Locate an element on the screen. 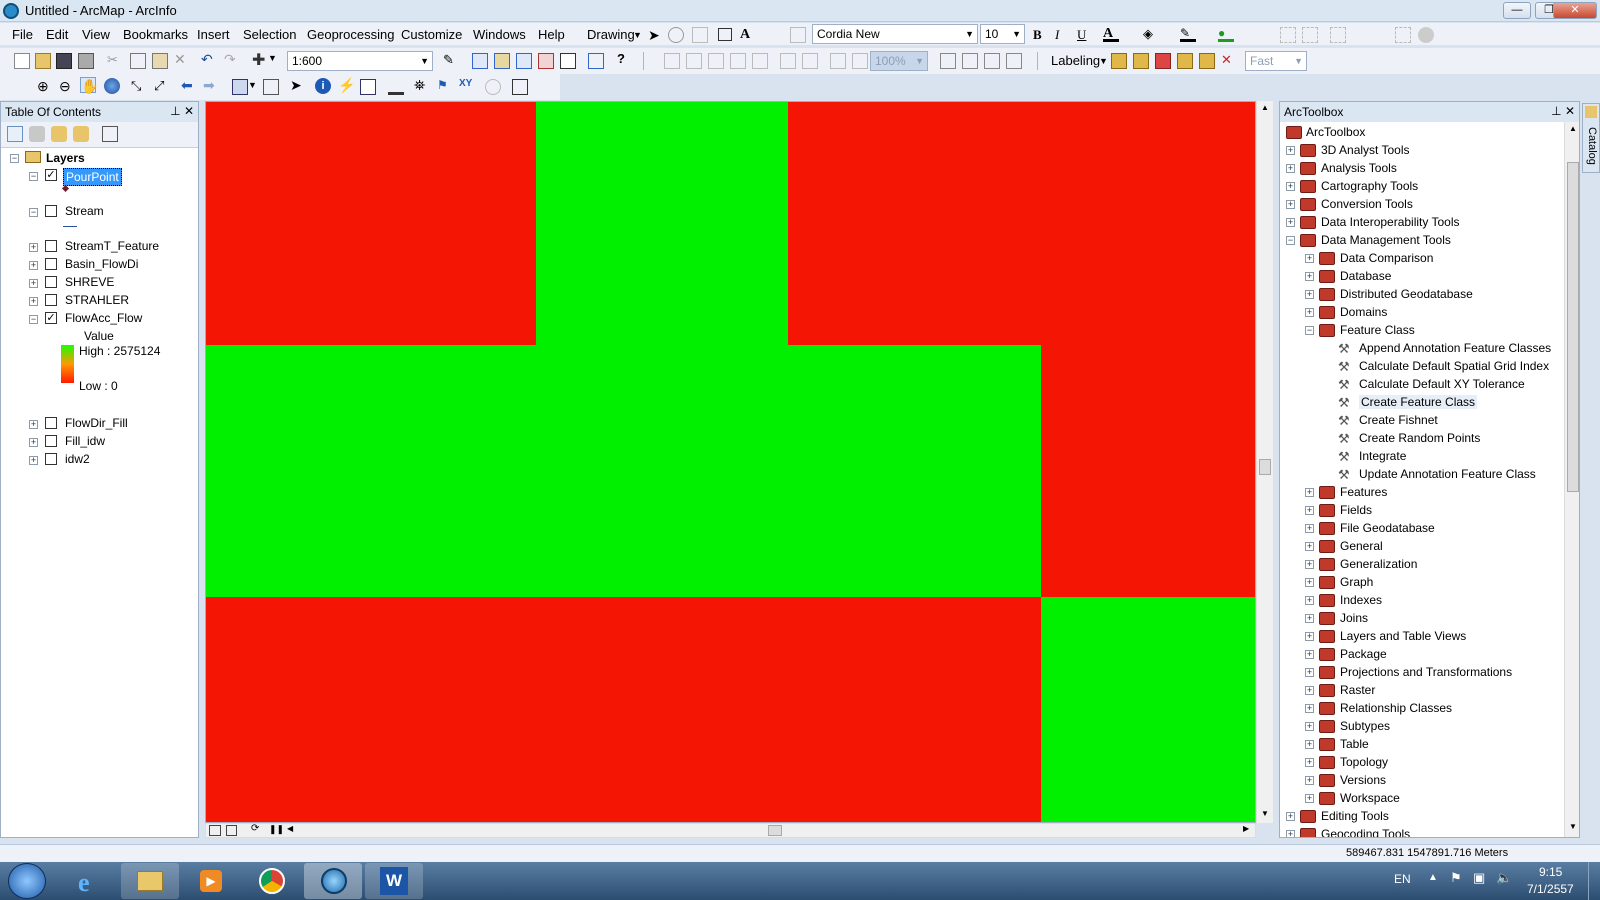 The width and height of the screenshot is (1600, 900). toggle-draft-mode-icon is located at coordinates (948, 61).